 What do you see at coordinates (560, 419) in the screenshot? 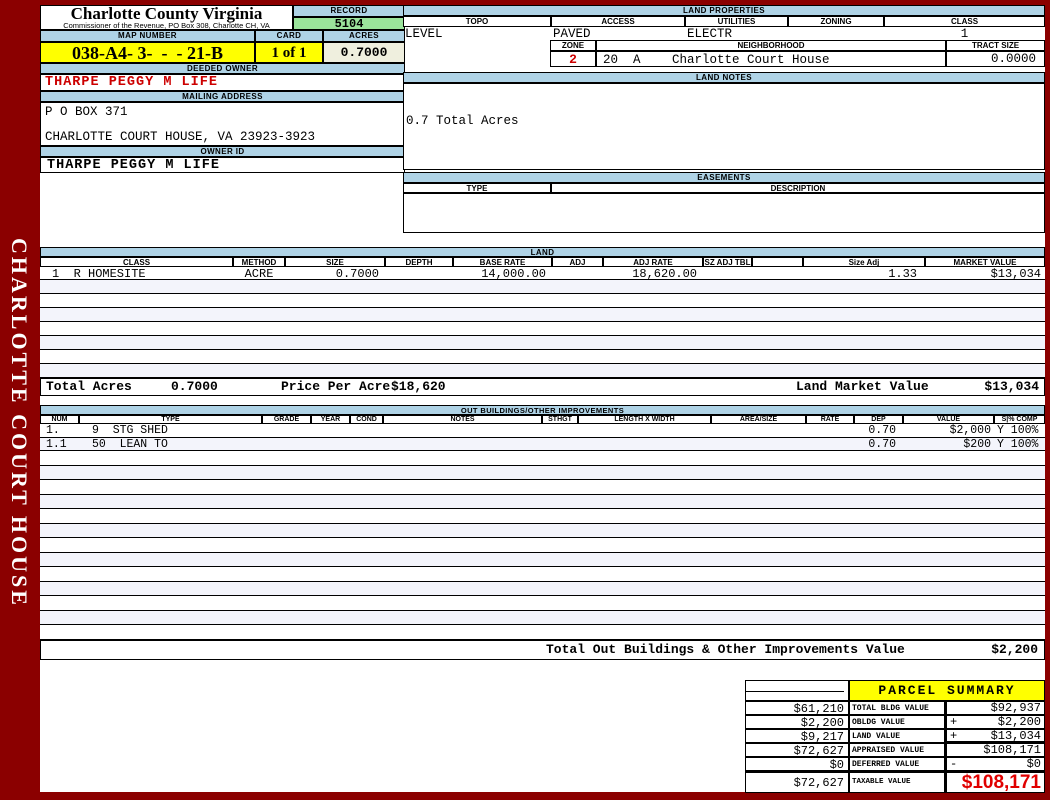
I see `ob-col-sthgt: STHGT` at bounding box center [560, 419].